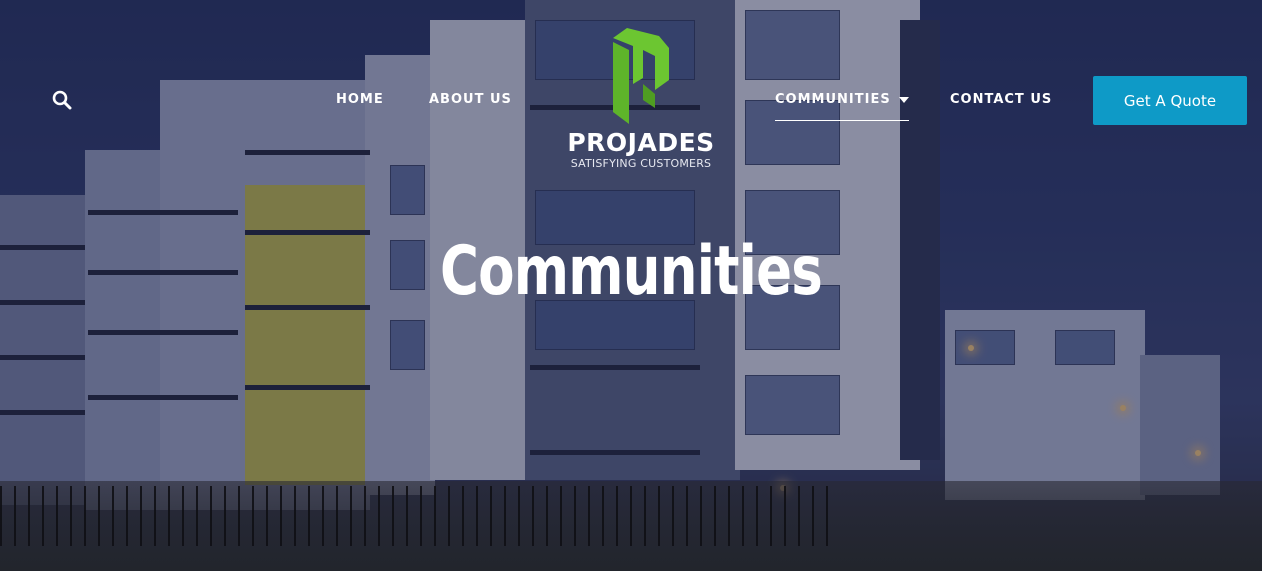 This screenshot has width=1262, height=571. I want to click on logo-name: PROJADES, so click(641, 142).